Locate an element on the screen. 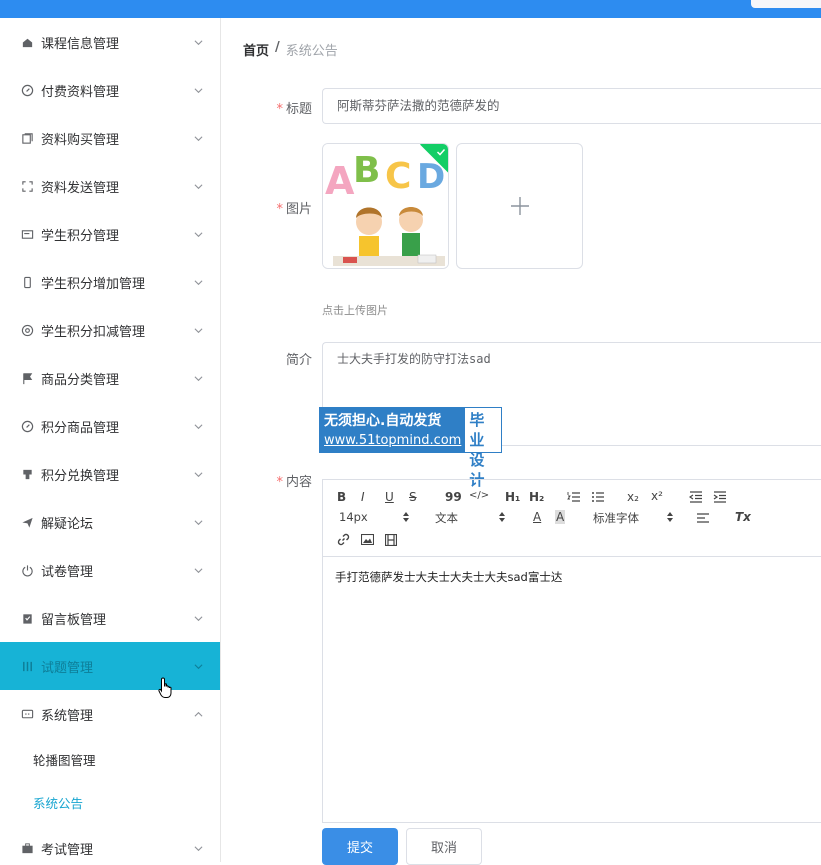  code-block-button: </> is located at coordinates (479, 495).